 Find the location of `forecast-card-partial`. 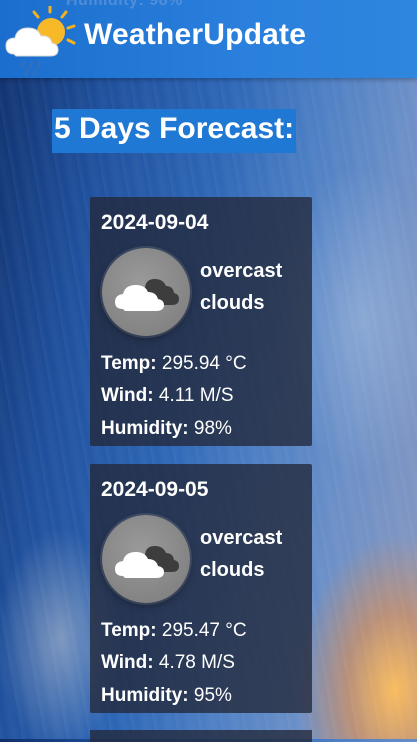

forecast-card-partial is located at coordinates (201, 736).